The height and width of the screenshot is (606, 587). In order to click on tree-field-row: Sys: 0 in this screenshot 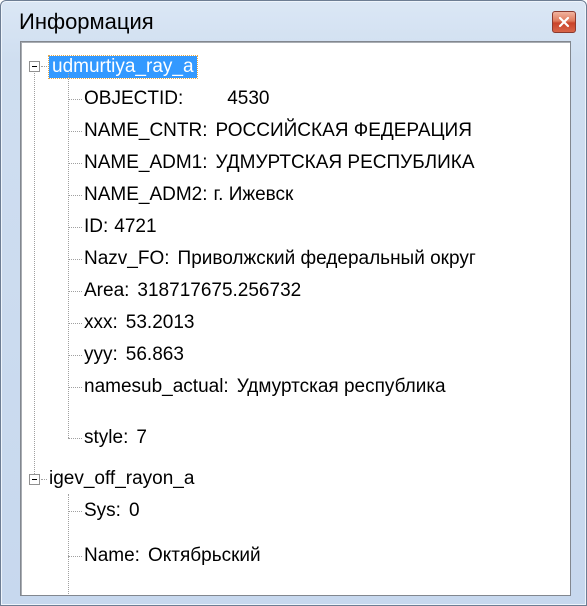, I will do `click(112, 511)`.